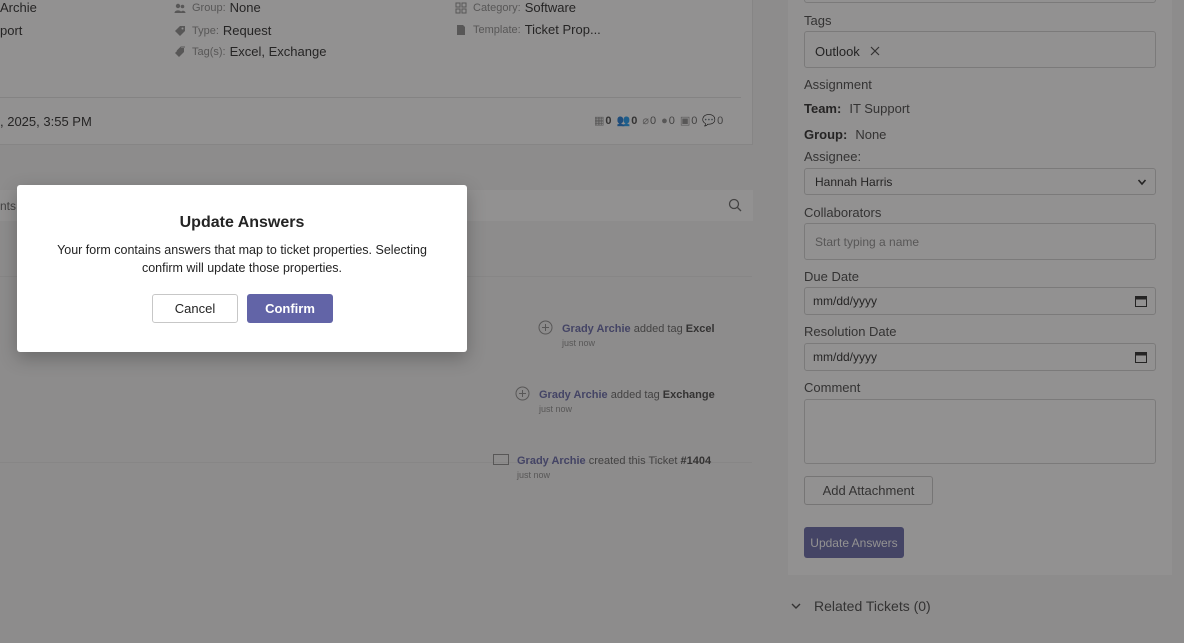 The image size is (1184, 643). Describe the element at coordinates (195, 308) in the screenshot. I see `cancel-button: Cancel` at that location.